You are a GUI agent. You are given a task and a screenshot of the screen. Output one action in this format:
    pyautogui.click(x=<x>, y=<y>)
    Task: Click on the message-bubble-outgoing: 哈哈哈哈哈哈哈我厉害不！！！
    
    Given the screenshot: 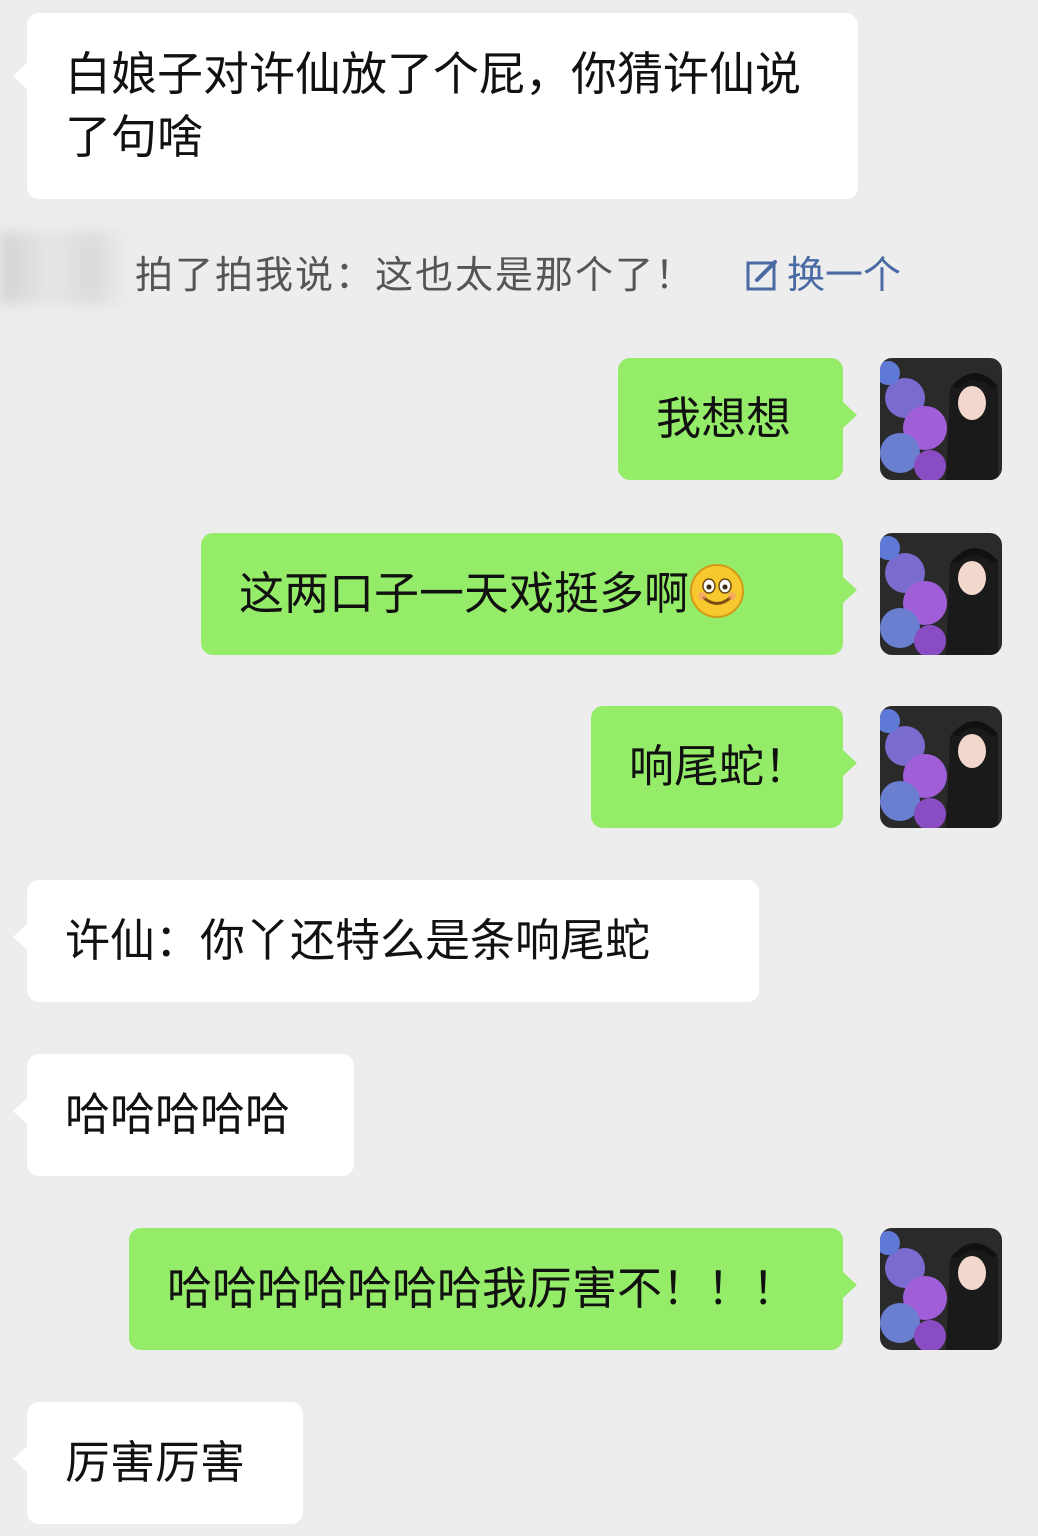 What is the action you would take?
    pyautogui.click(x=493, y=1289)
    